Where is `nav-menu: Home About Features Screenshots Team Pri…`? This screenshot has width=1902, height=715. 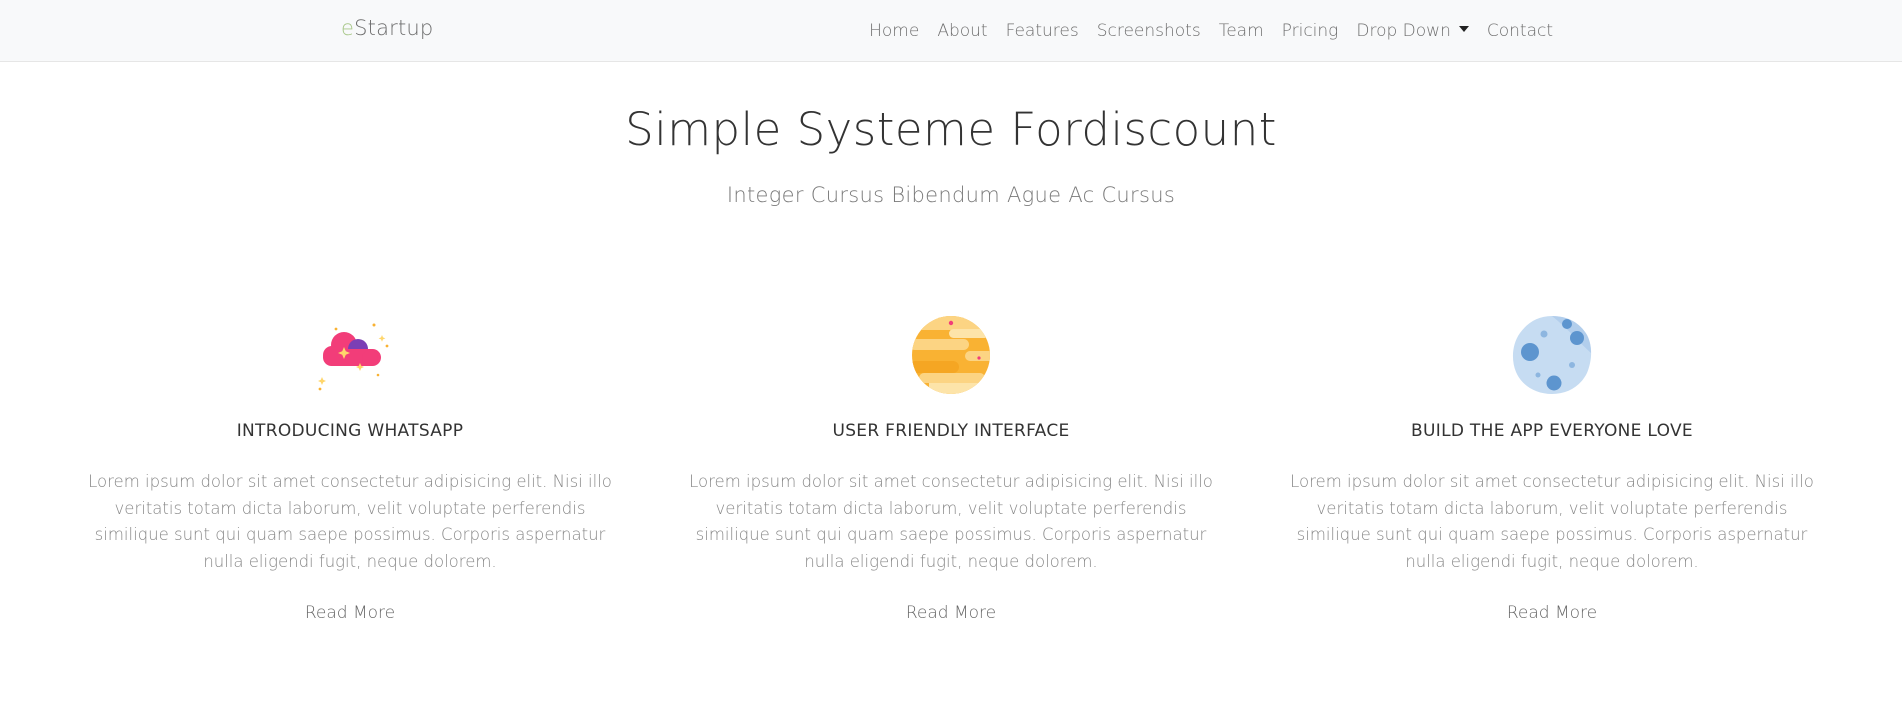 nav-menu: Home About Features Screenshots Team Pri… is located at coordinates (1211, 31).